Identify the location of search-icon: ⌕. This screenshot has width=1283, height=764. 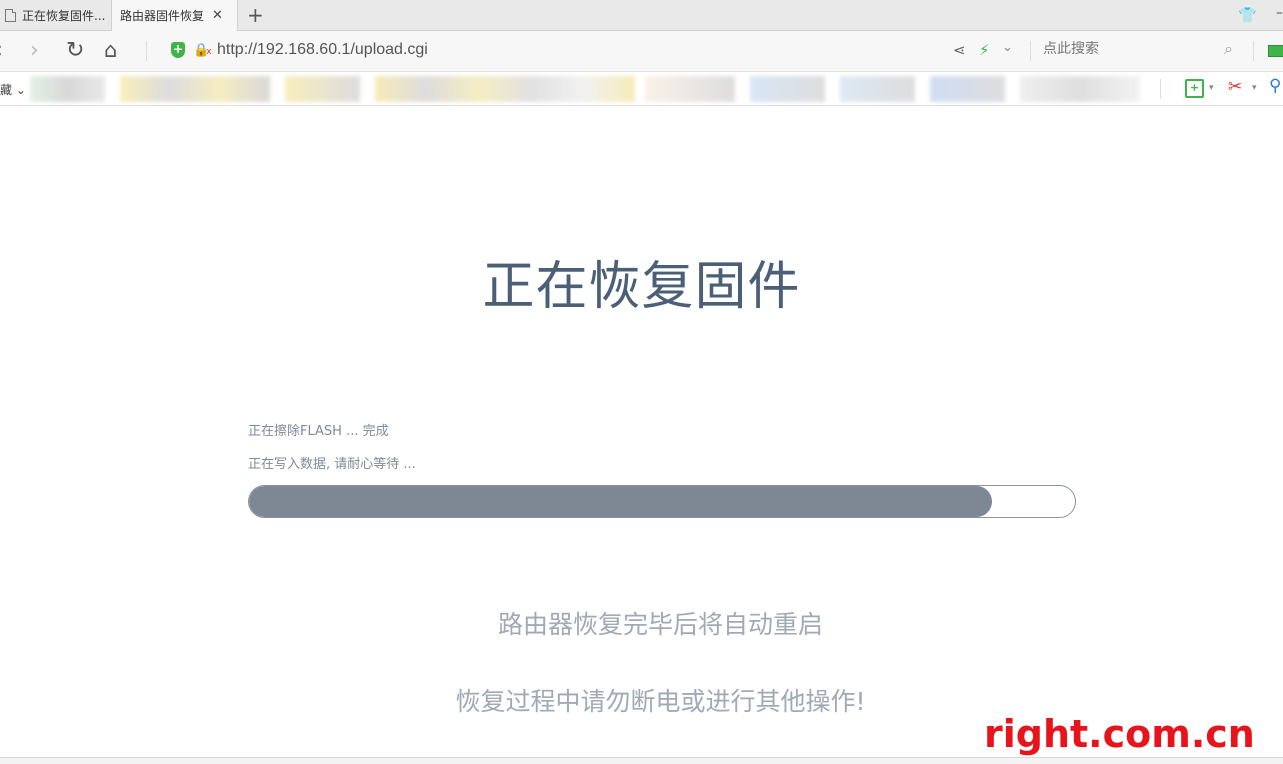
(1228, 49).